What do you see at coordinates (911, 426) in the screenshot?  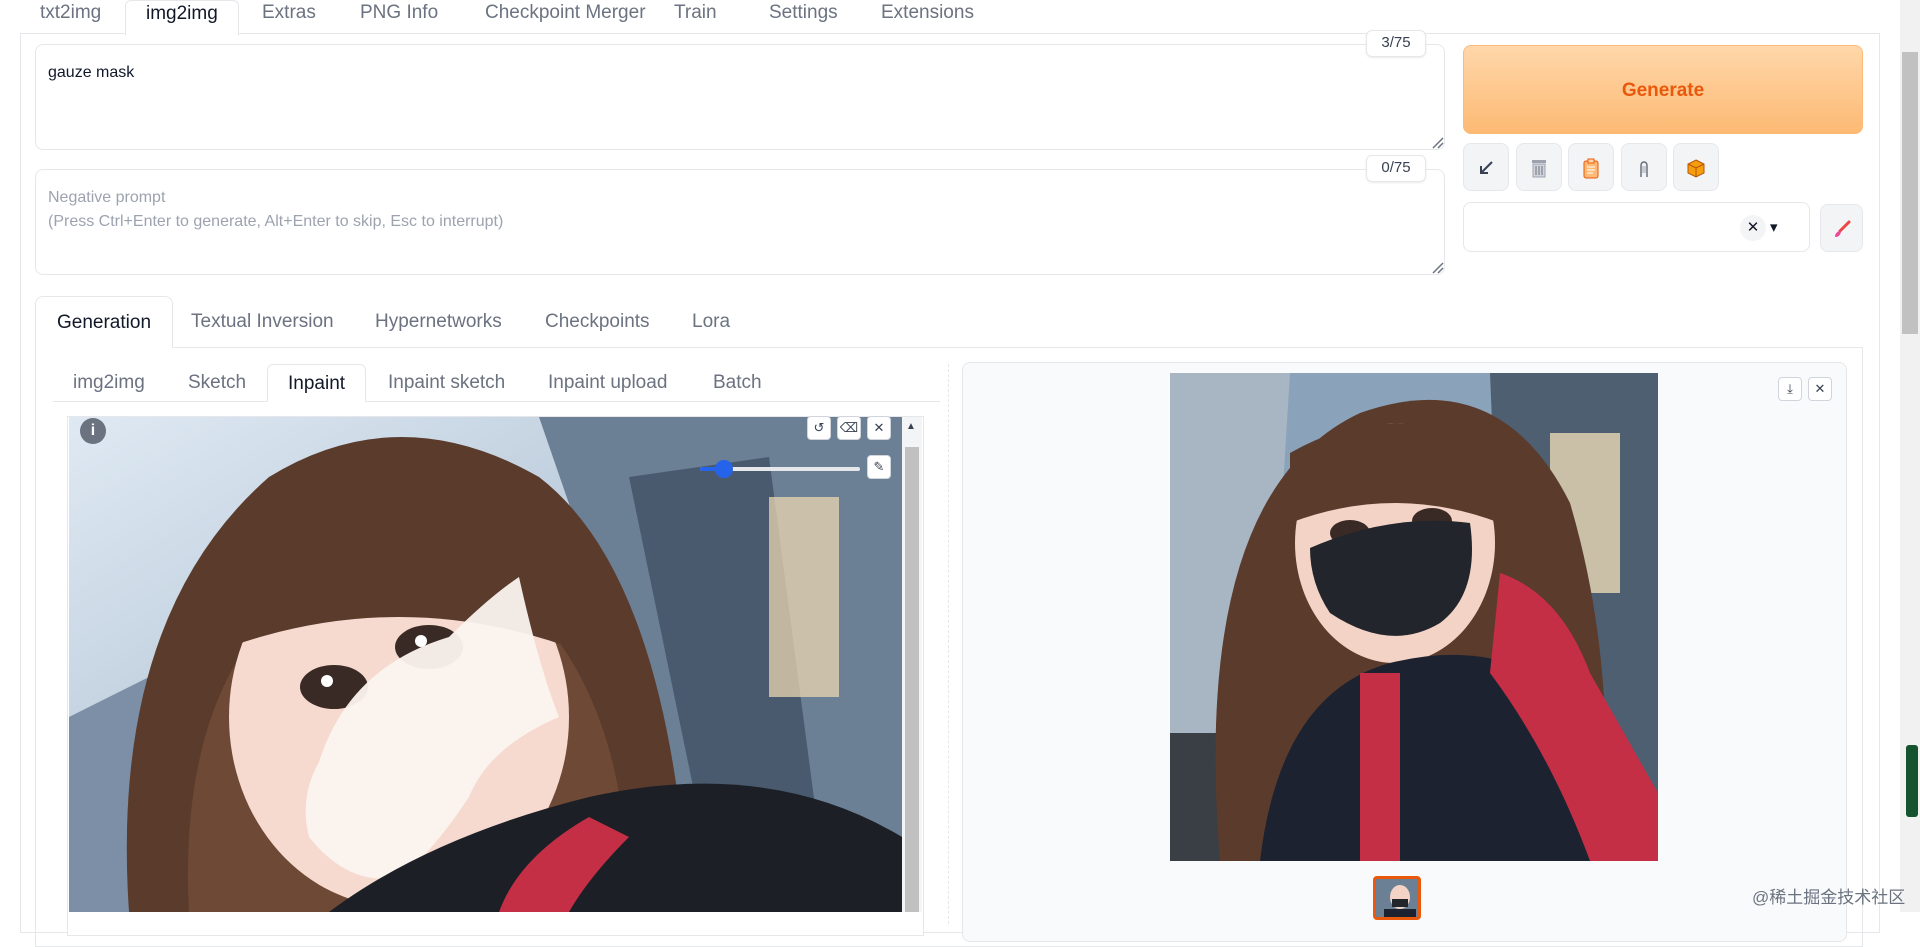 I see `scroll-up-icon: ▲` at bounding box center [911, 426].